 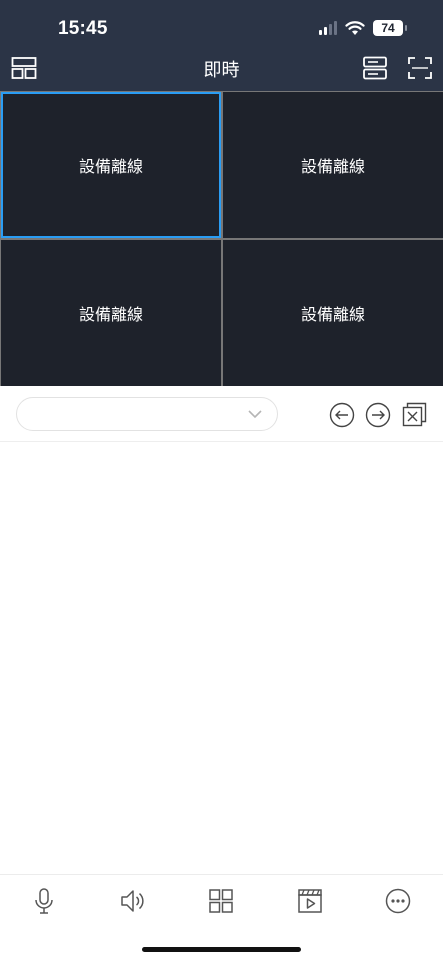 I want to click on video-cell-3: 設備離線, so click(x=111, y=313).